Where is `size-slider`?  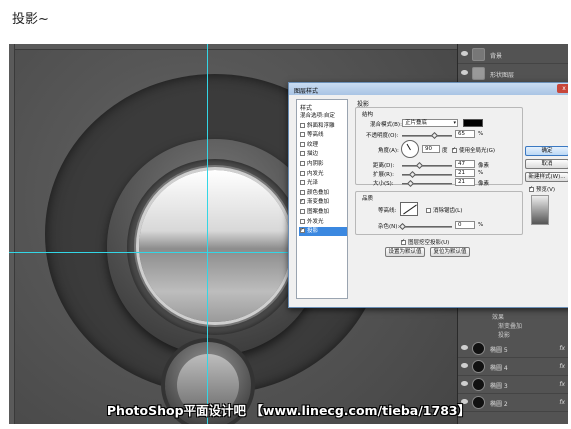
size-slider is located at coordinates (427, 183).